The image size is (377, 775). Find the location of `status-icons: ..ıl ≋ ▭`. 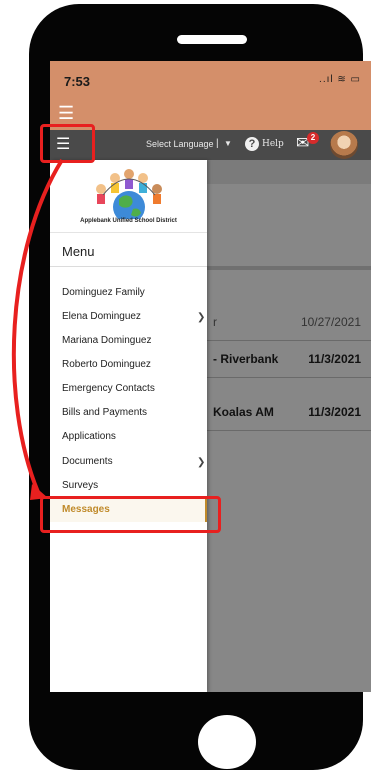

status-icons: ..ıl ≋ ▭ is located at coordinates (340, 79).